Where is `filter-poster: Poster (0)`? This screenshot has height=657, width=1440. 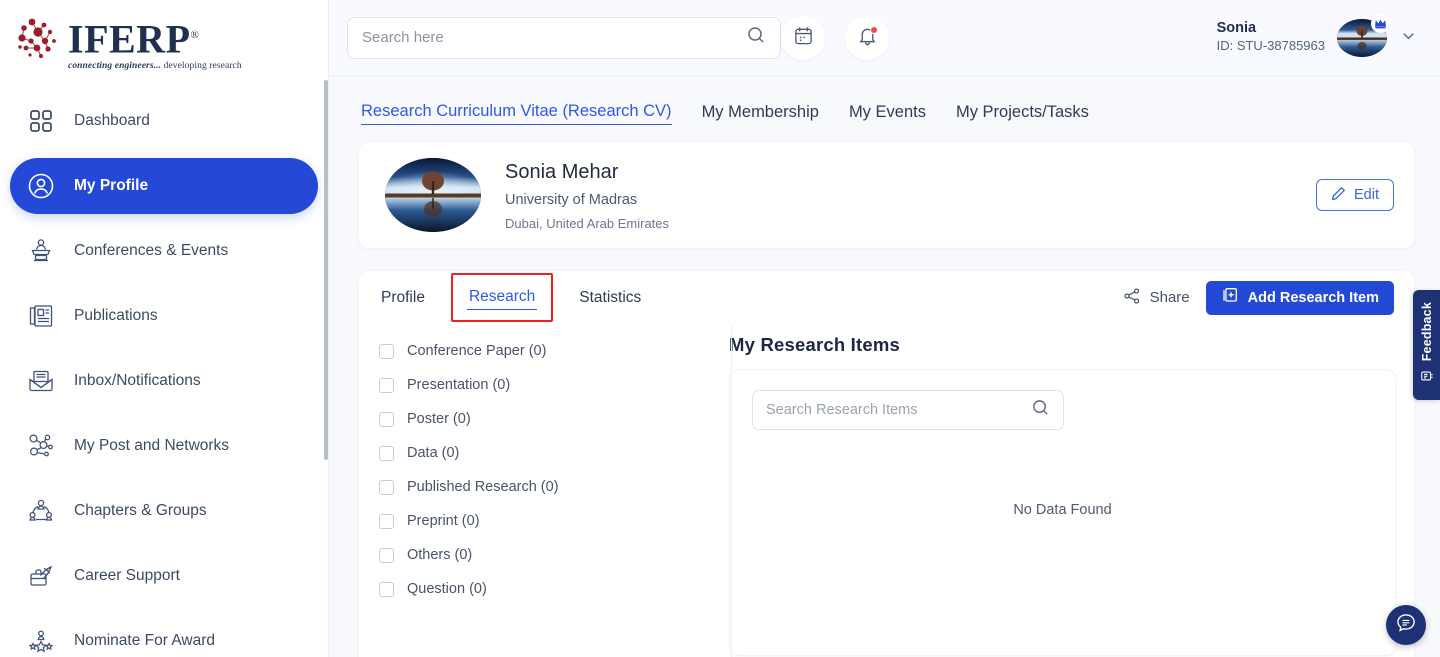
filter-poster: Poster (0) is located at coordinates (545, 419).